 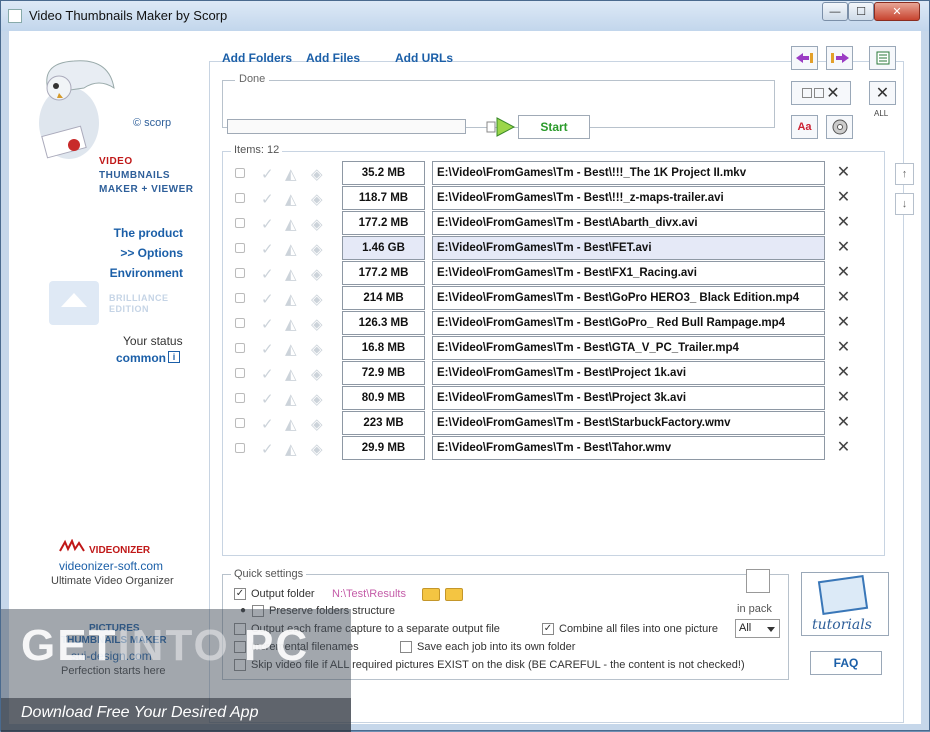 What do you see at coordinates (638, 629) in the screenshot?
I see `combine-label: Combine all files into one picture` at bounding box center [638, 629].